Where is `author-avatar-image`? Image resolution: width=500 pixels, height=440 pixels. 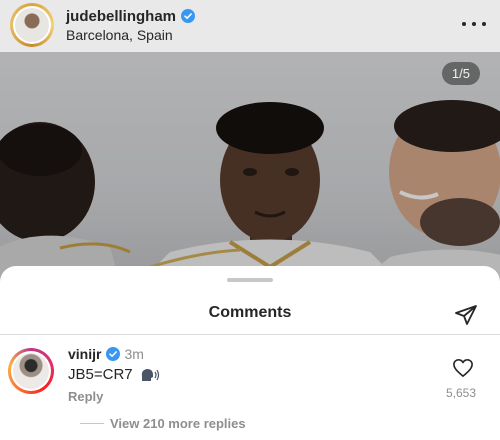 author-avatar-image is located at coordinates (32, 25).